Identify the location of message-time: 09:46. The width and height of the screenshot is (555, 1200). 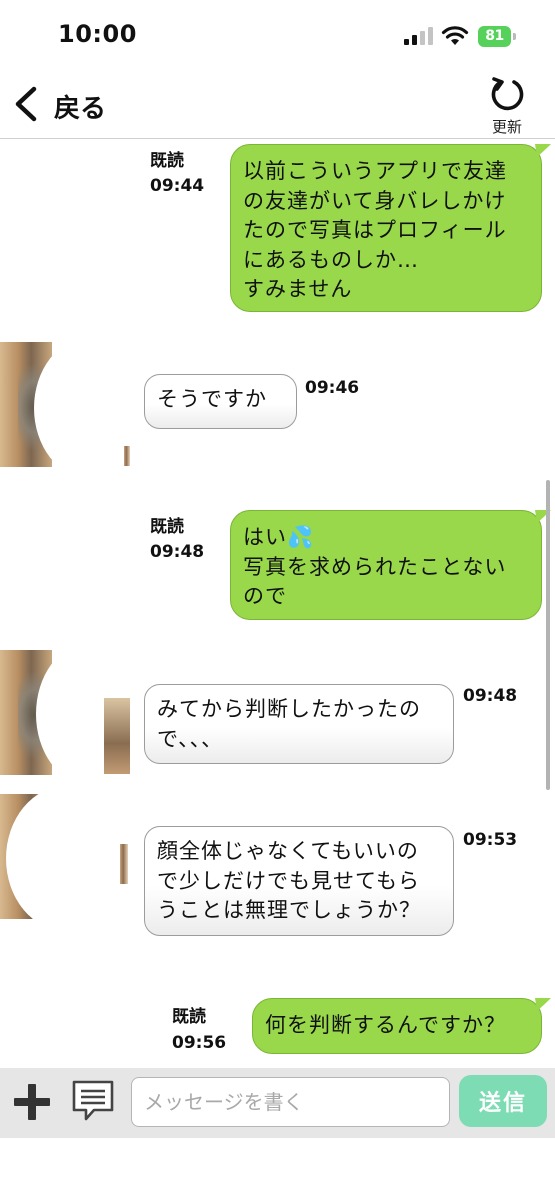
(332, 388).